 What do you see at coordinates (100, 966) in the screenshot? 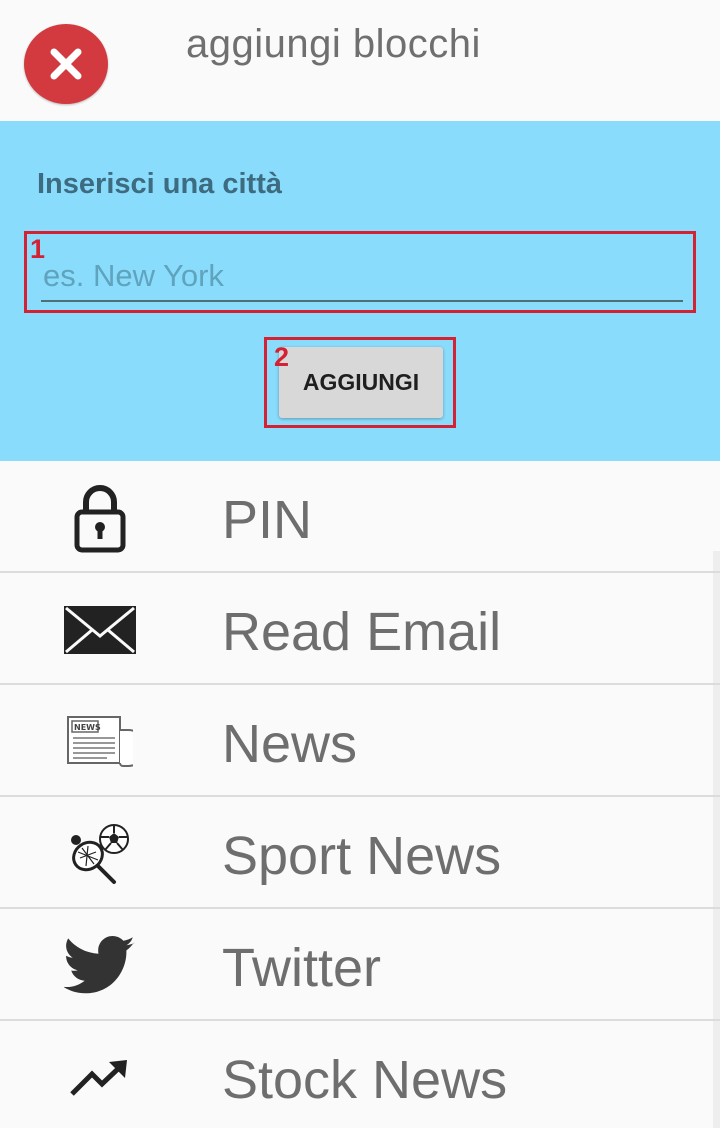
I see `twitter-bird-icon` at bounding box center [100, 966].